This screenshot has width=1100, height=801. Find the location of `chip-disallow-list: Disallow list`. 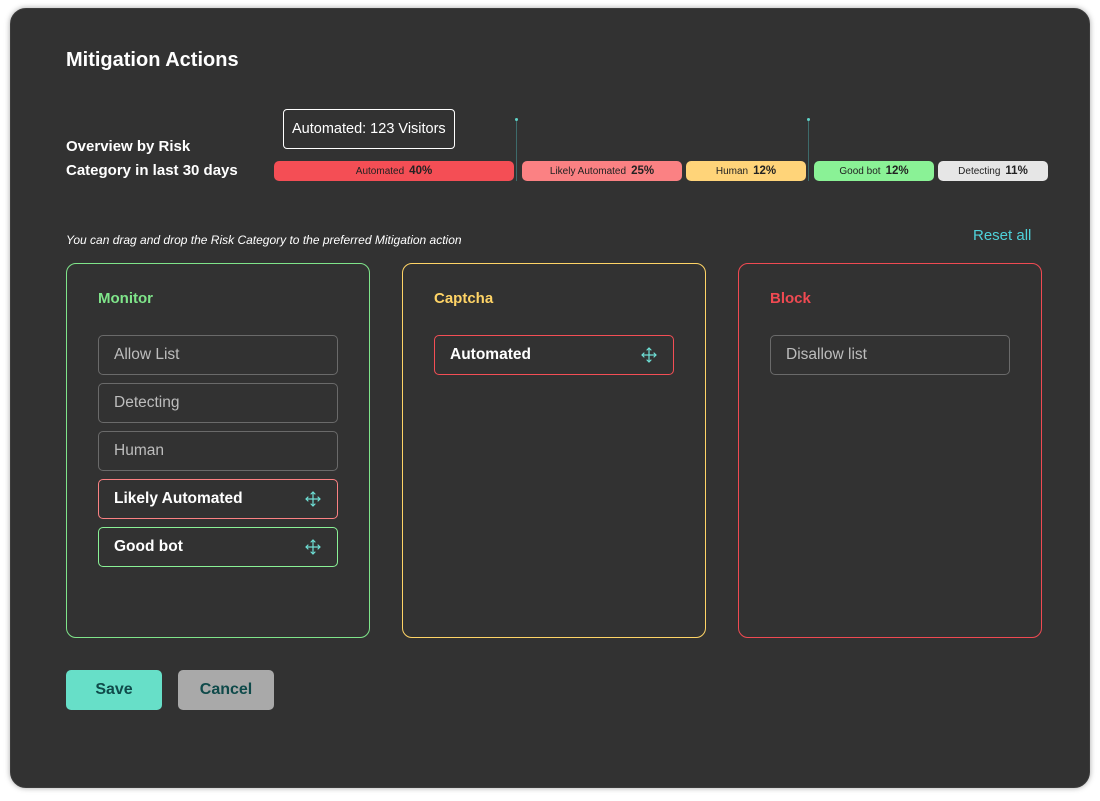

chip-disallow-list: Disallow list is located at coordinates (890, 355).